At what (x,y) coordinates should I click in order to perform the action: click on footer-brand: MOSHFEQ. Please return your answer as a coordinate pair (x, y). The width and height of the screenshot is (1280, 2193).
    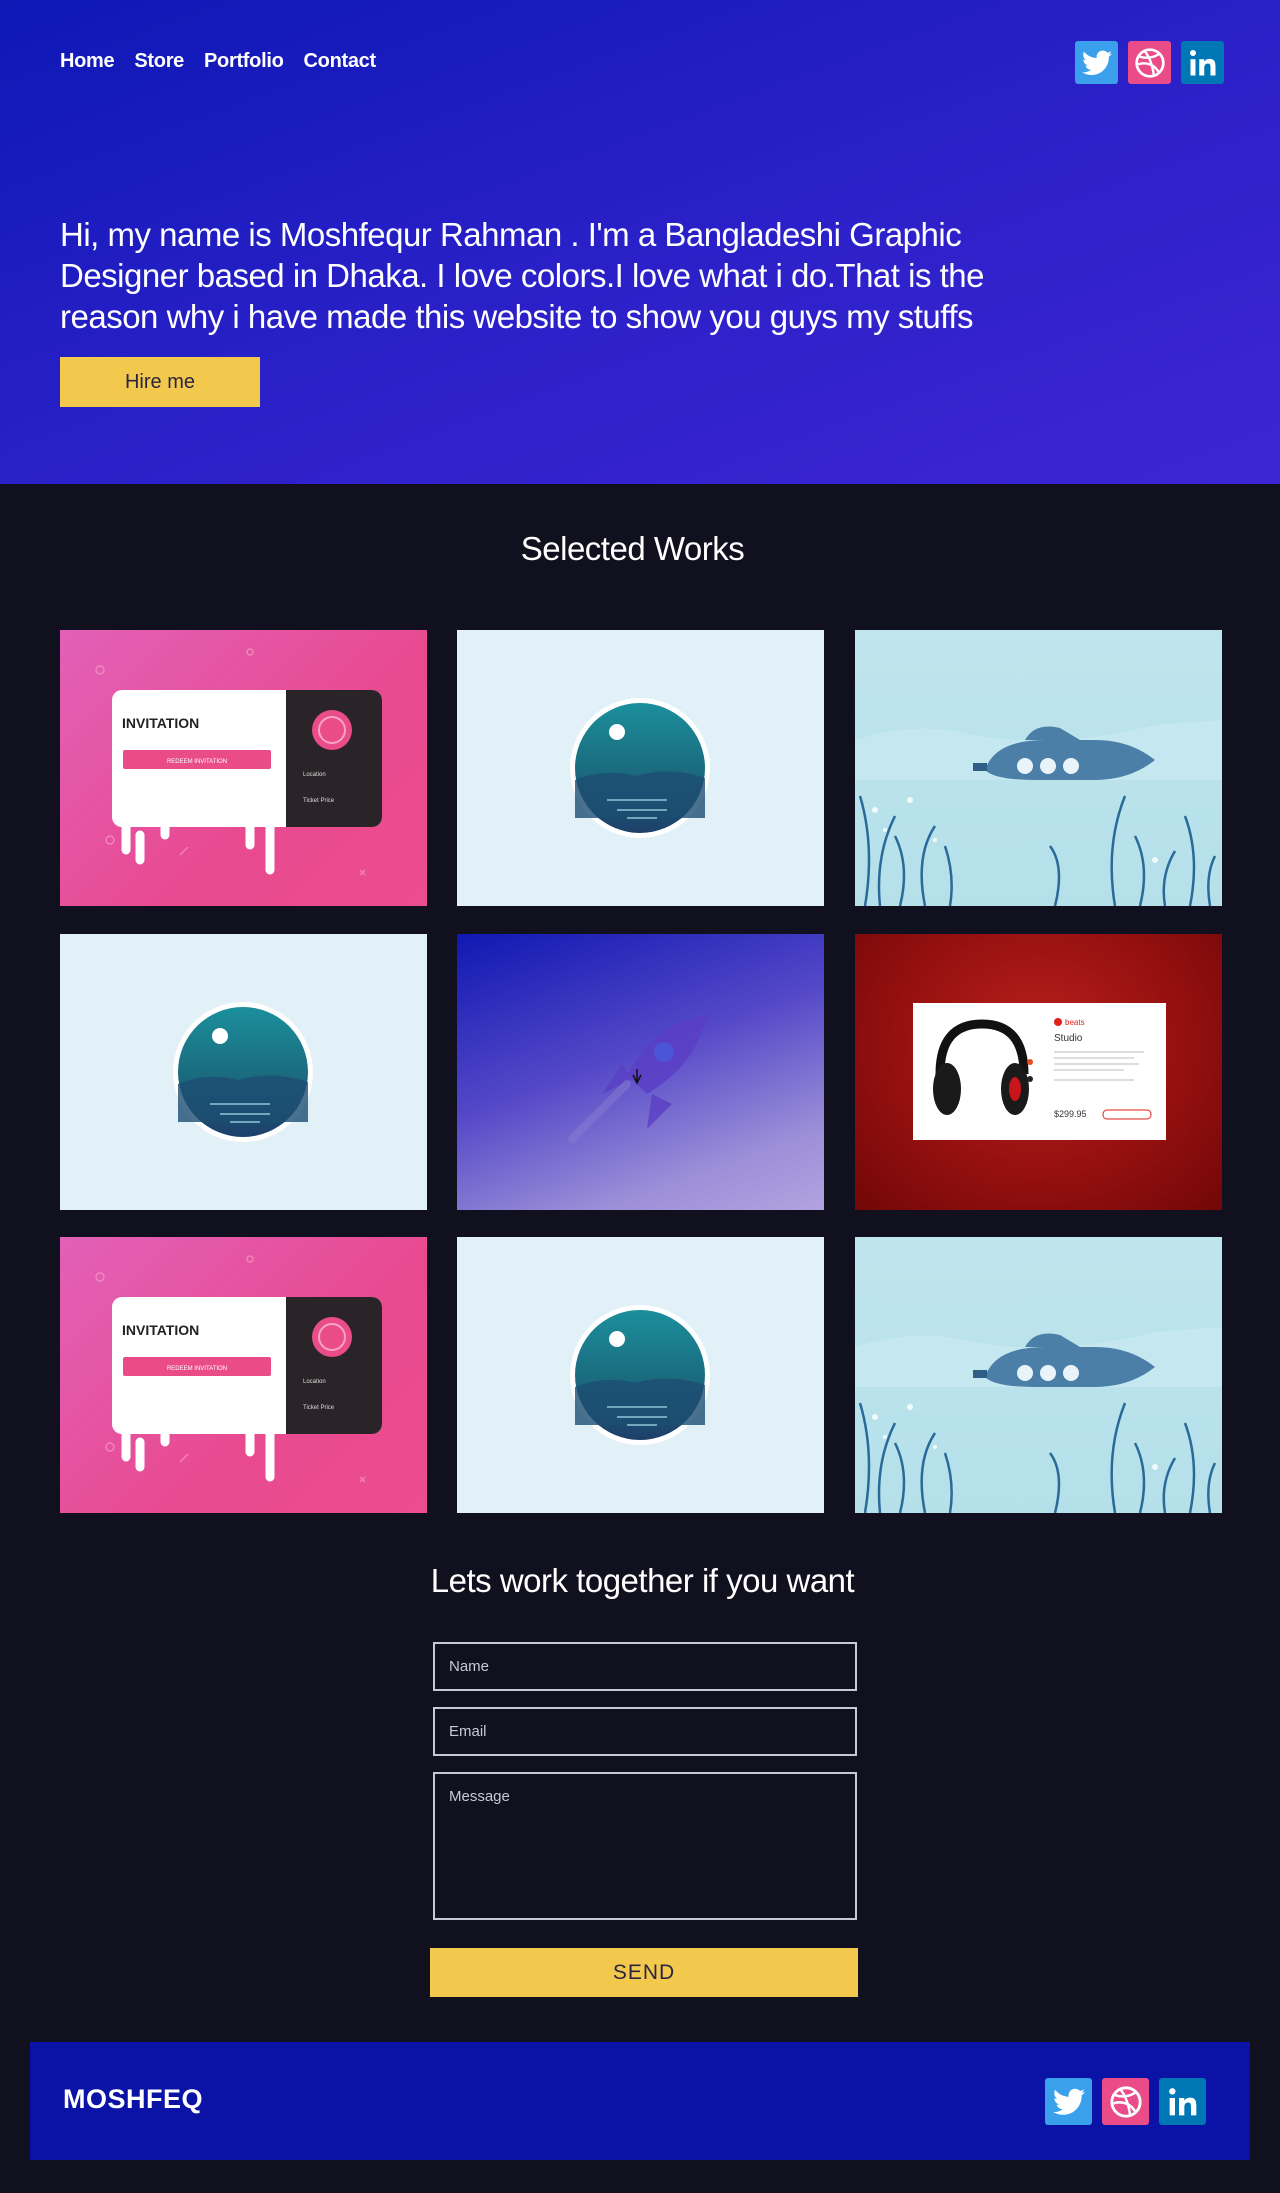
    Looking at the image, I should click on (133, 2099).